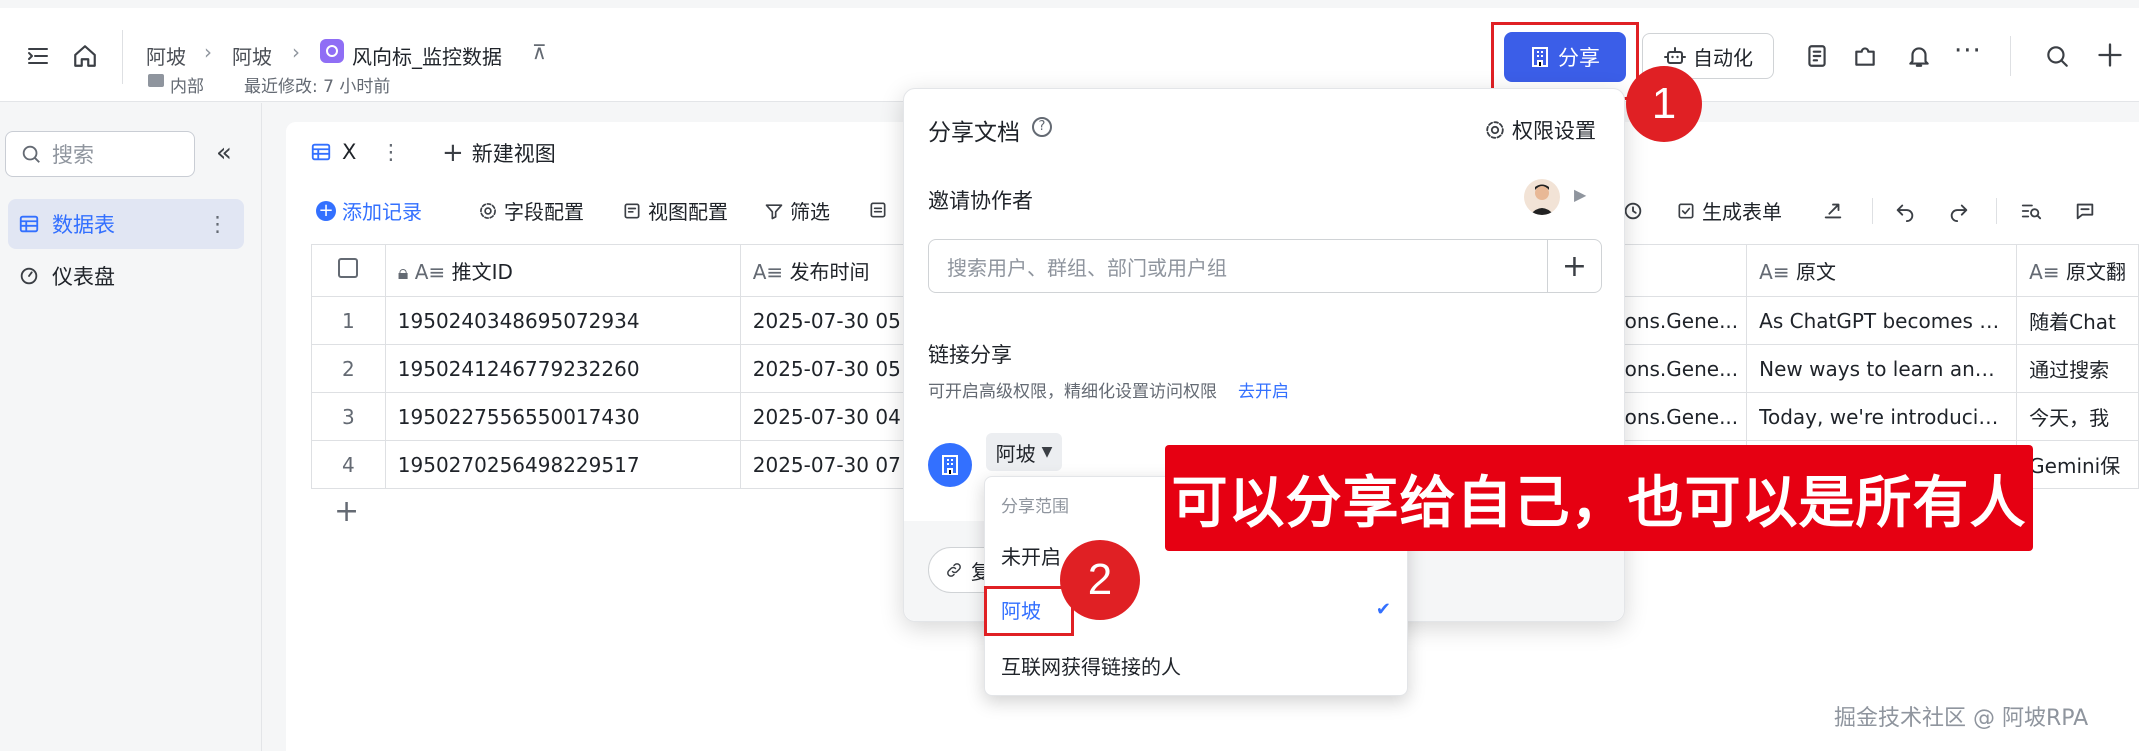 The height and width of the screenshot is (751, 2139). Describe the element at coordinates (531, 210) in the screenshot. I see `field-config-button: 字段配置` at that location.